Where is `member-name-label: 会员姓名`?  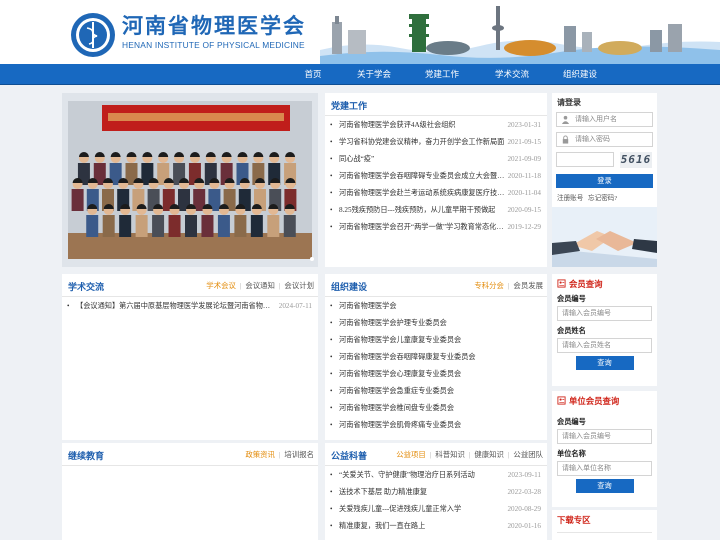 member-name-label: 会员姓名 is located at coordinates (571, 331).